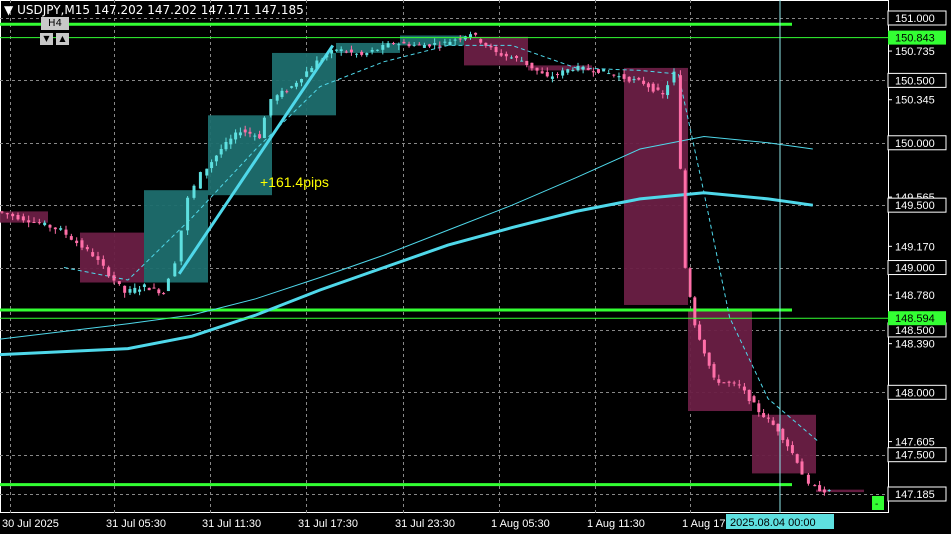 The height and width of the screenshot is (534, 951). I want to click on price-tick-label: 150.735, so click(915, 52).